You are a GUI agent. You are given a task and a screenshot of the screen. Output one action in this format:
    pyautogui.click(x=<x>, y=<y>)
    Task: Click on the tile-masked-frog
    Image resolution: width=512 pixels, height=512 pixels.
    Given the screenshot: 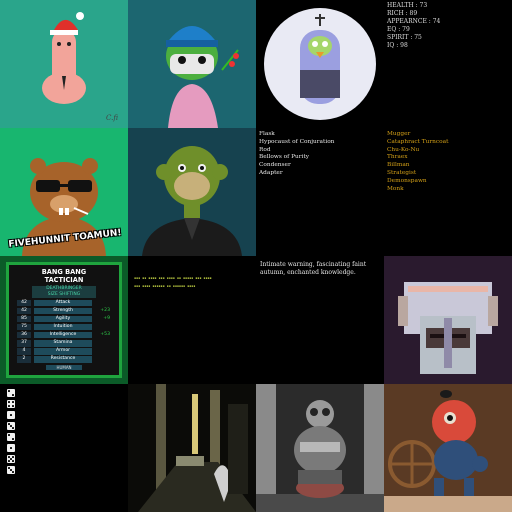 What is the action you would take?
    pyautogui.click(x=192, y=64)
    